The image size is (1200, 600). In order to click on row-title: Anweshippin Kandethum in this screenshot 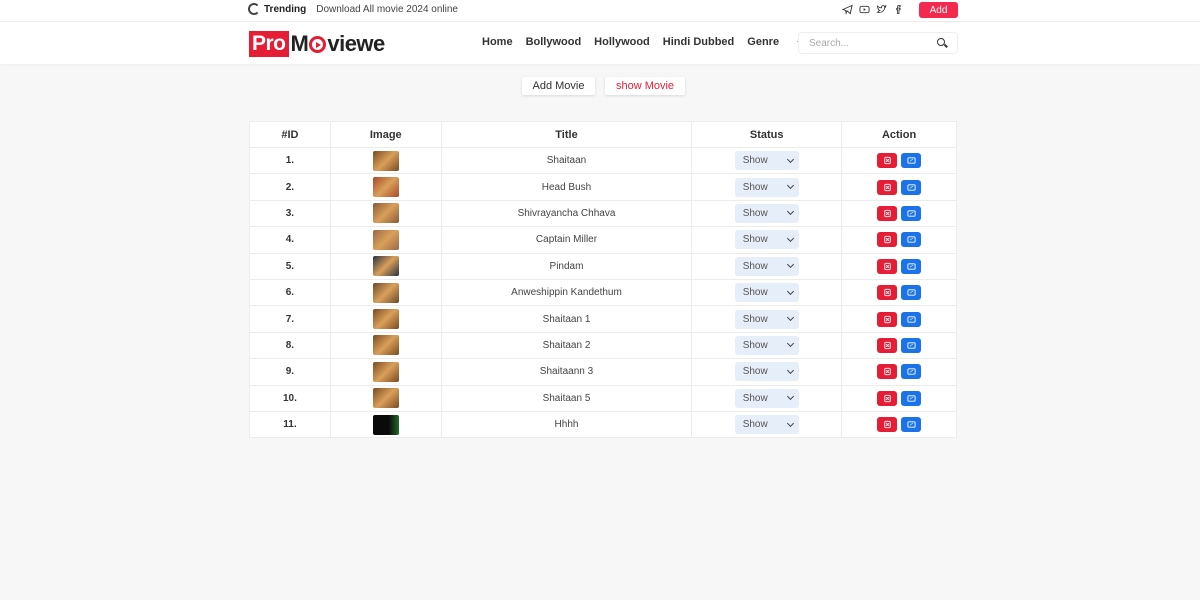, I will do `click(566, 292)`.